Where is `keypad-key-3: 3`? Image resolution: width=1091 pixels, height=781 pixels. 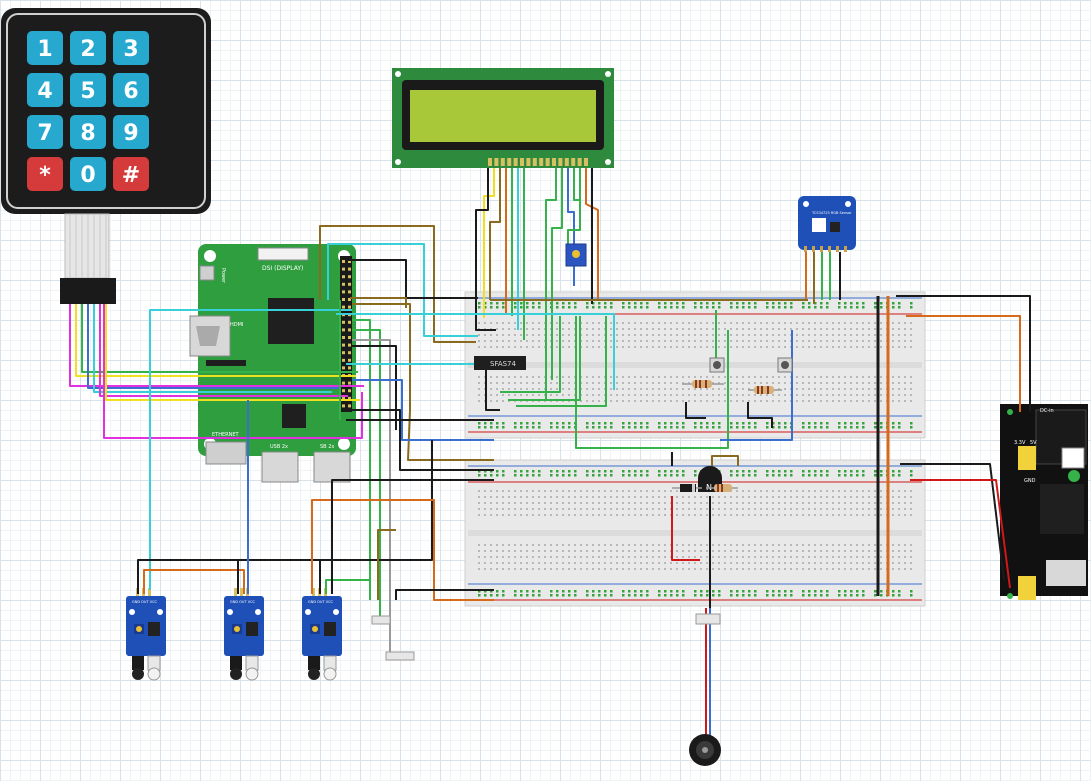
keypad-key-3: 3 is located at coordinates (131, 48).